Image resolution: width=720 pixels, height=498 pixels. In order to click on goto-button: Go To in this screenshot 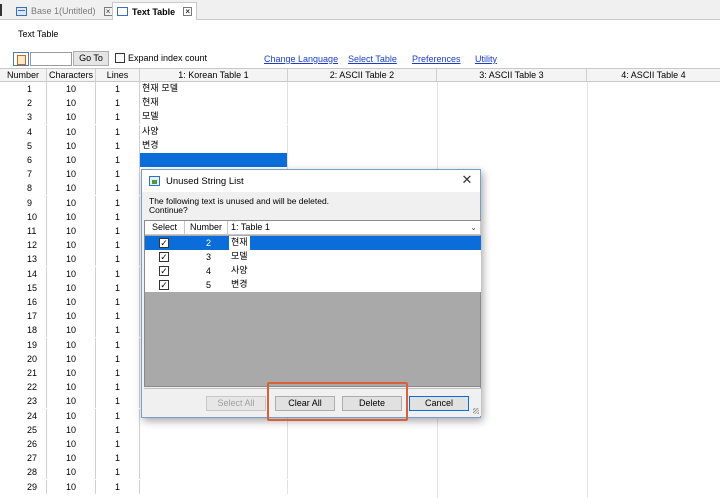, I will do `click(91, 58)`.